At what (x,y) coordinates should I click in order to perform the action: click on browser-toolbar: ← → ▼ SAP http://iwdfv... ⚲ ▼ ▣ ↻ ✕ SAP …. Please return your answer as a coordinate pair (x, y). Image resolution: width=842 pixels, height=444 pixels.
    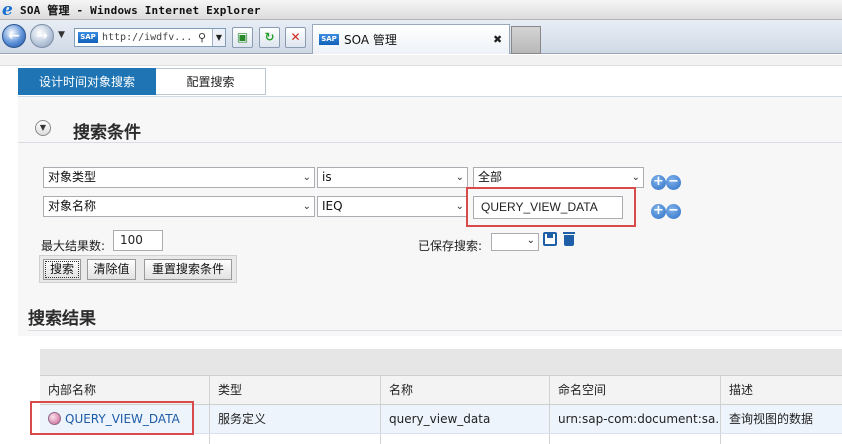
    Looking at the image, I should click on (421, 37).